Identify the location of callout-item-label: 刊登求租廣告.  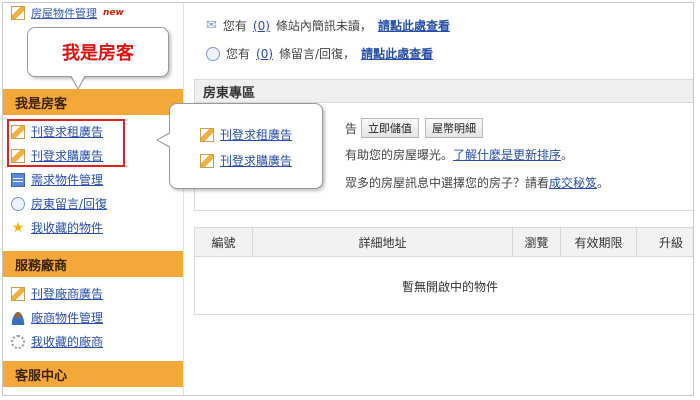
(256, 135).